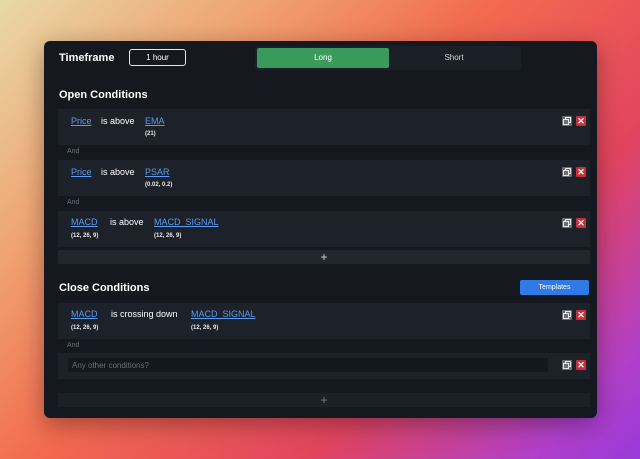  Describe the element at coordinates (324, 127) in the screenshot. I see `open-condition-row: Price is above EMA (21) ✕` at that location.